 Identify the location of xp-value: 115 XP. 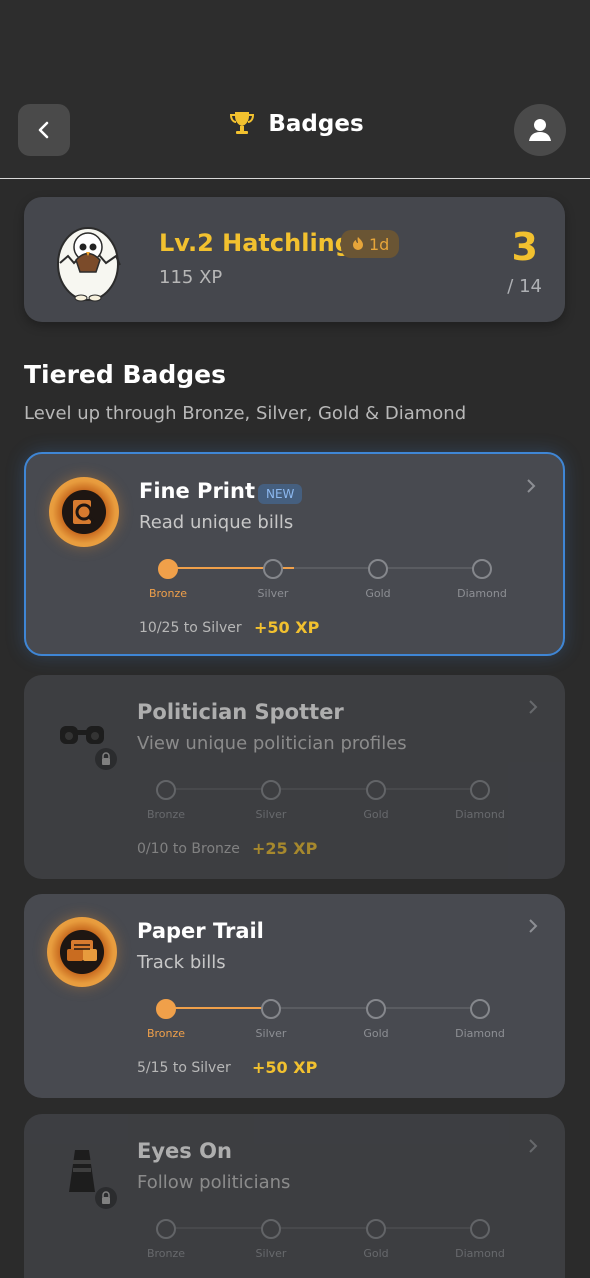
(191, 277).